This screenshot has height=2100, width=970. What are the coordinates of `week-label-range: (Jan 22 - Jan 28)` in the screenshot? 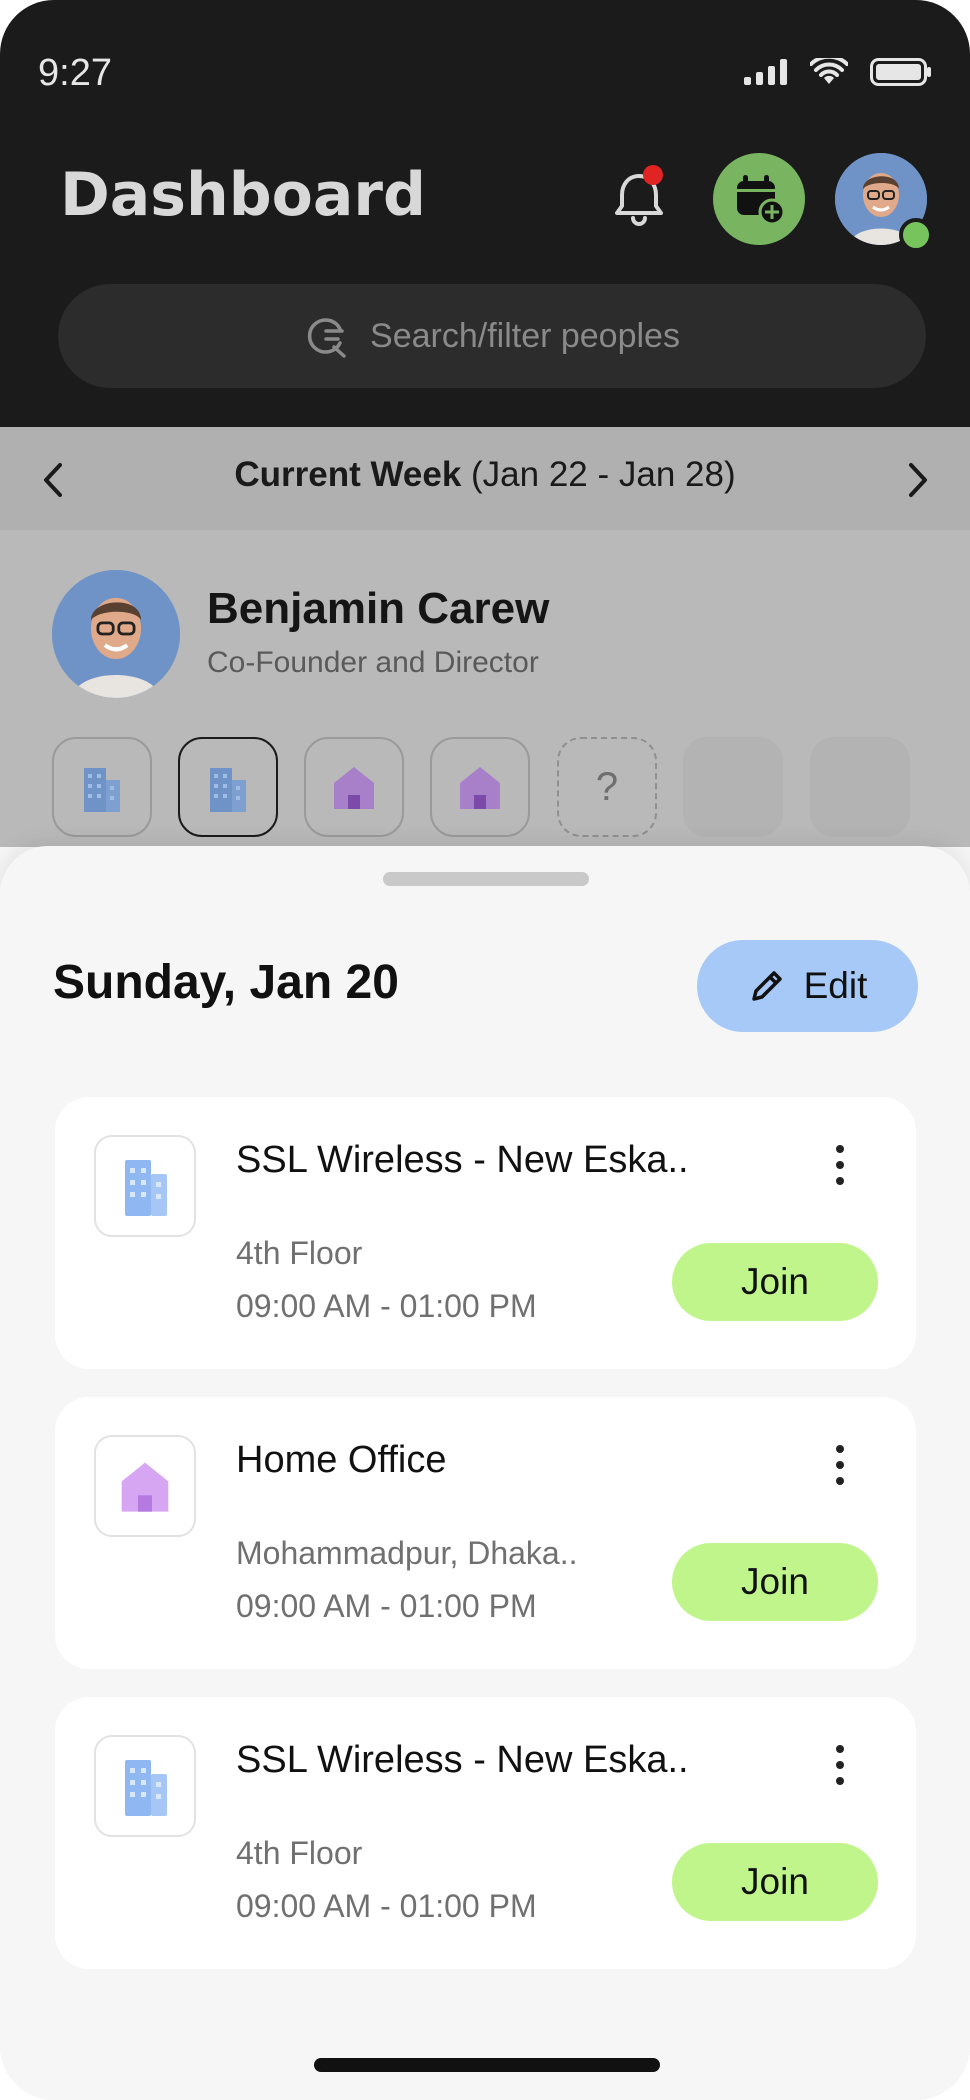 It's located at (603, 474).